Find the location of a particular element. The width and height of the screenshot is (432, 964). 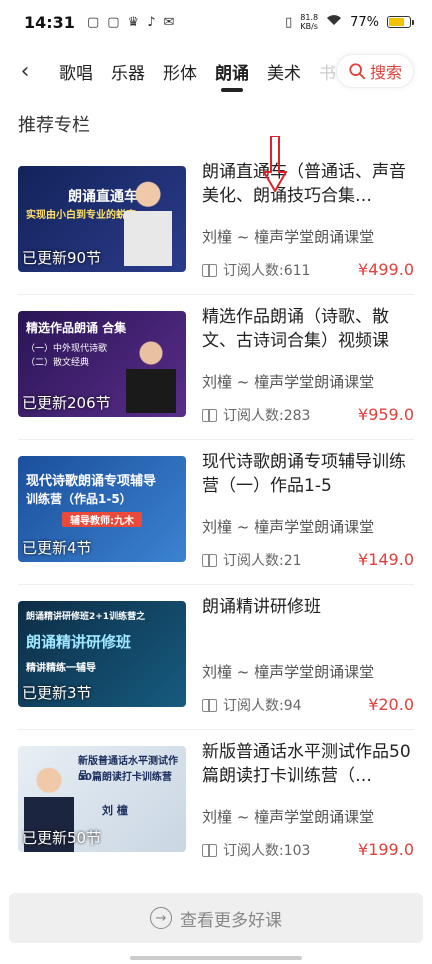

status-bar: 14:31 ▢ ▢ ♛ ♪ ✉ ▯ 81.8 KB/s 77% is located at coordinates (216, 22).